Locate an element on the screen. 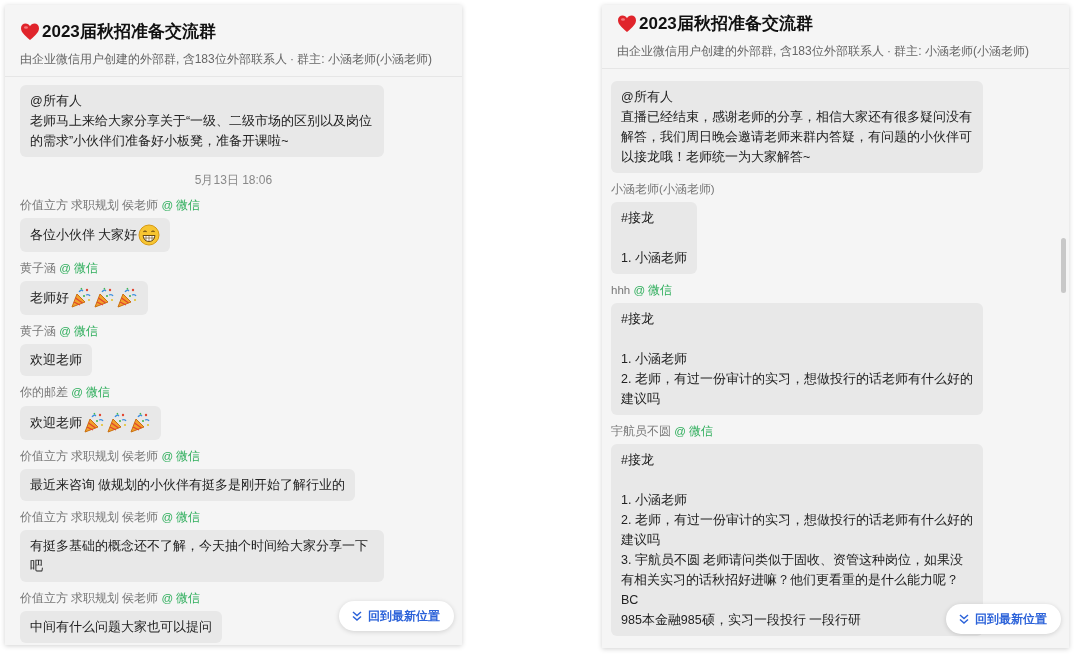  message-line: 老师马上来给大家分享关于“一级、二级市场的区别以及岗位的需求”小伙伴们准备好小板凳，准备开课啦~ is located at coordinates (202, 131).